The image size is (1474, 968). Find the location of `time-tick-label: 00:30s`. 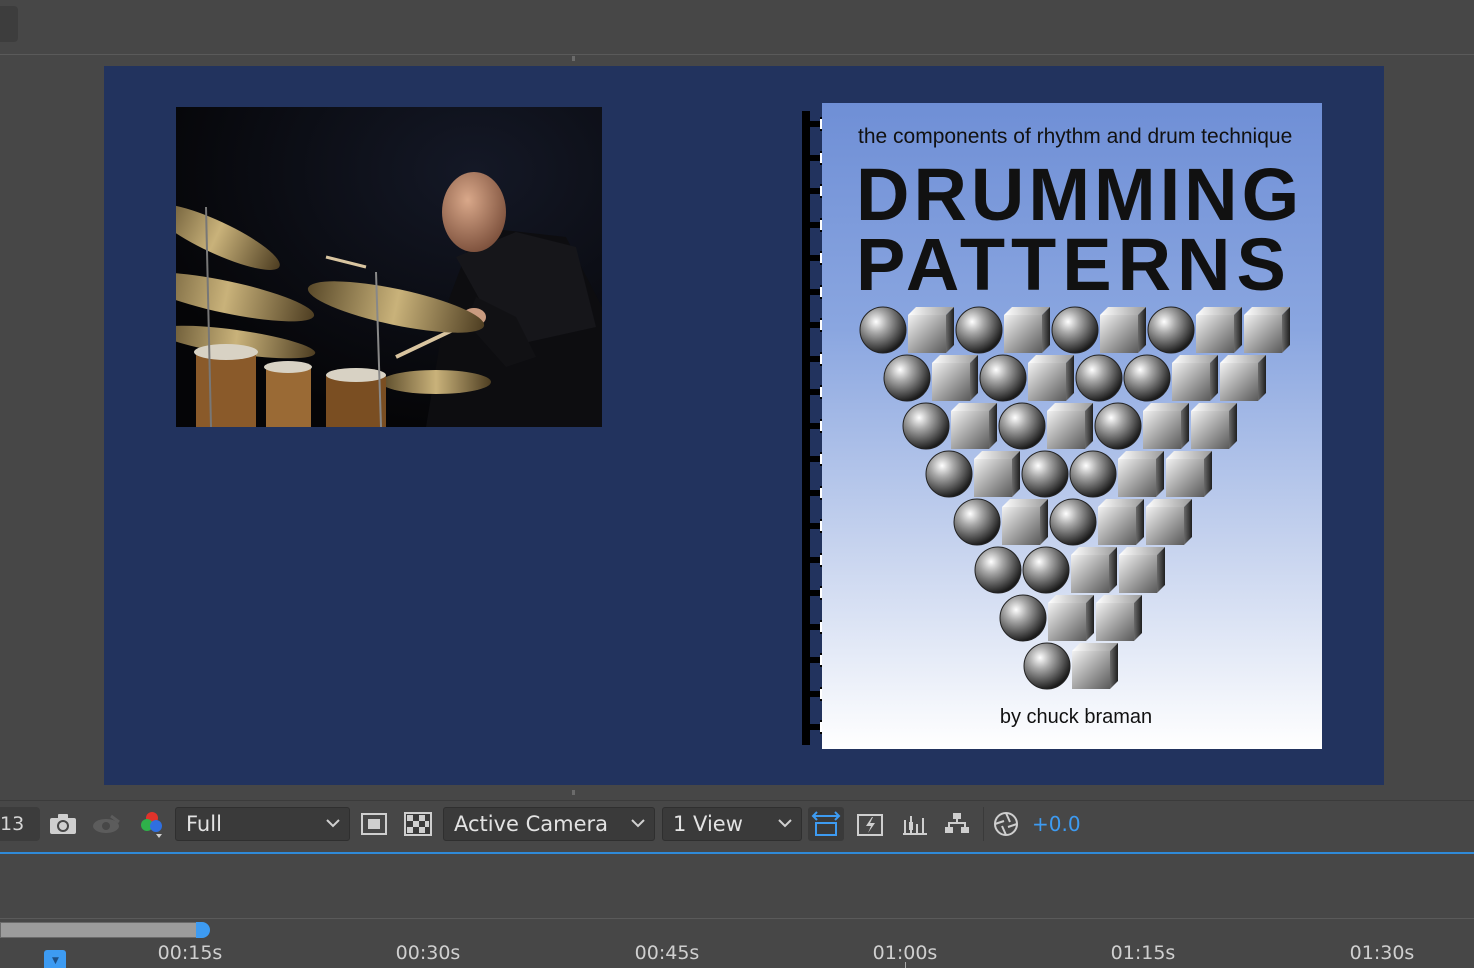

time-tick-label: 00:30s is located at coordinates (428, 953).